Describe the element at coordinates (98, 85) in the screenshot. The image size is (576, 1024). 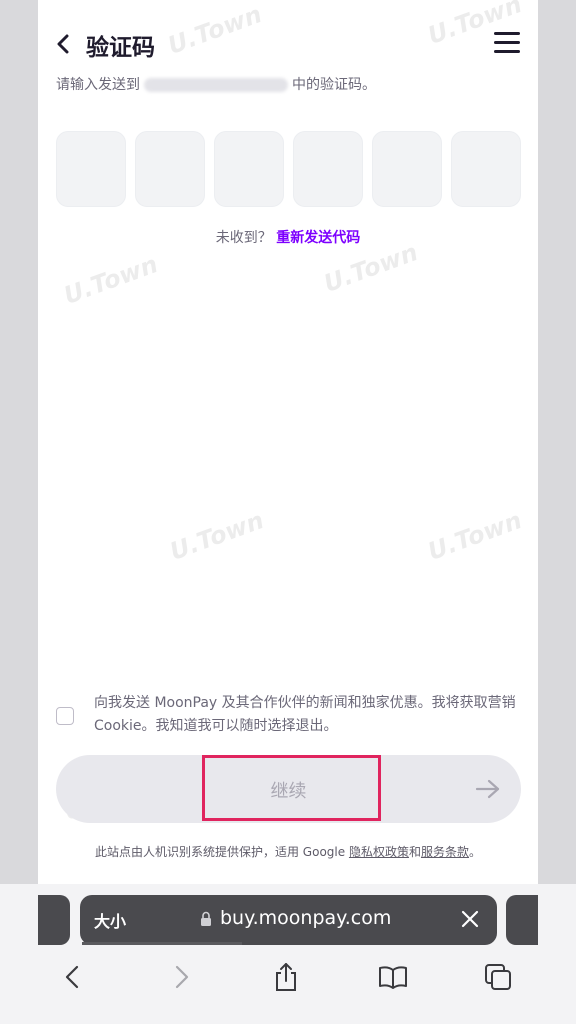
I see `instruction-prefix: 请输入发送到` at that location.